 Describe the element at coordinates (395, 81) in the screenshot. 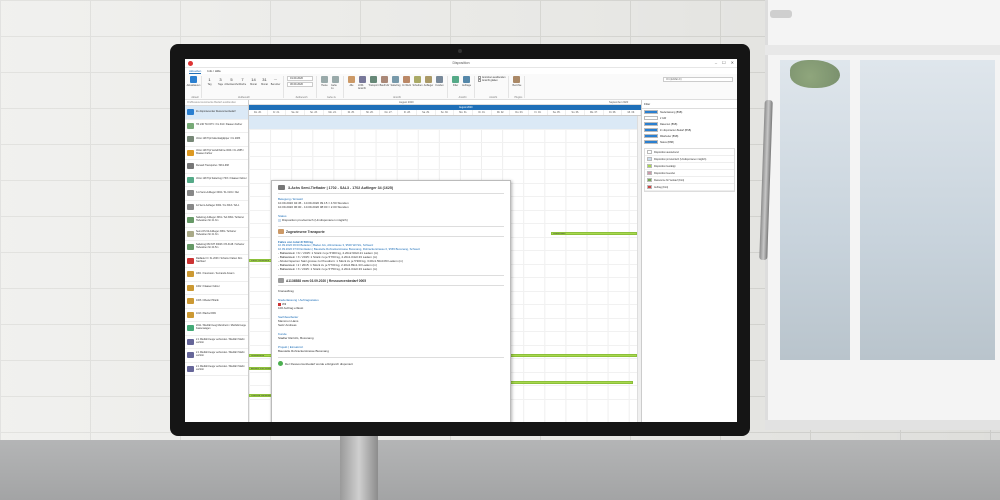

I see `ribbon-button: Sattelzug` at that location.